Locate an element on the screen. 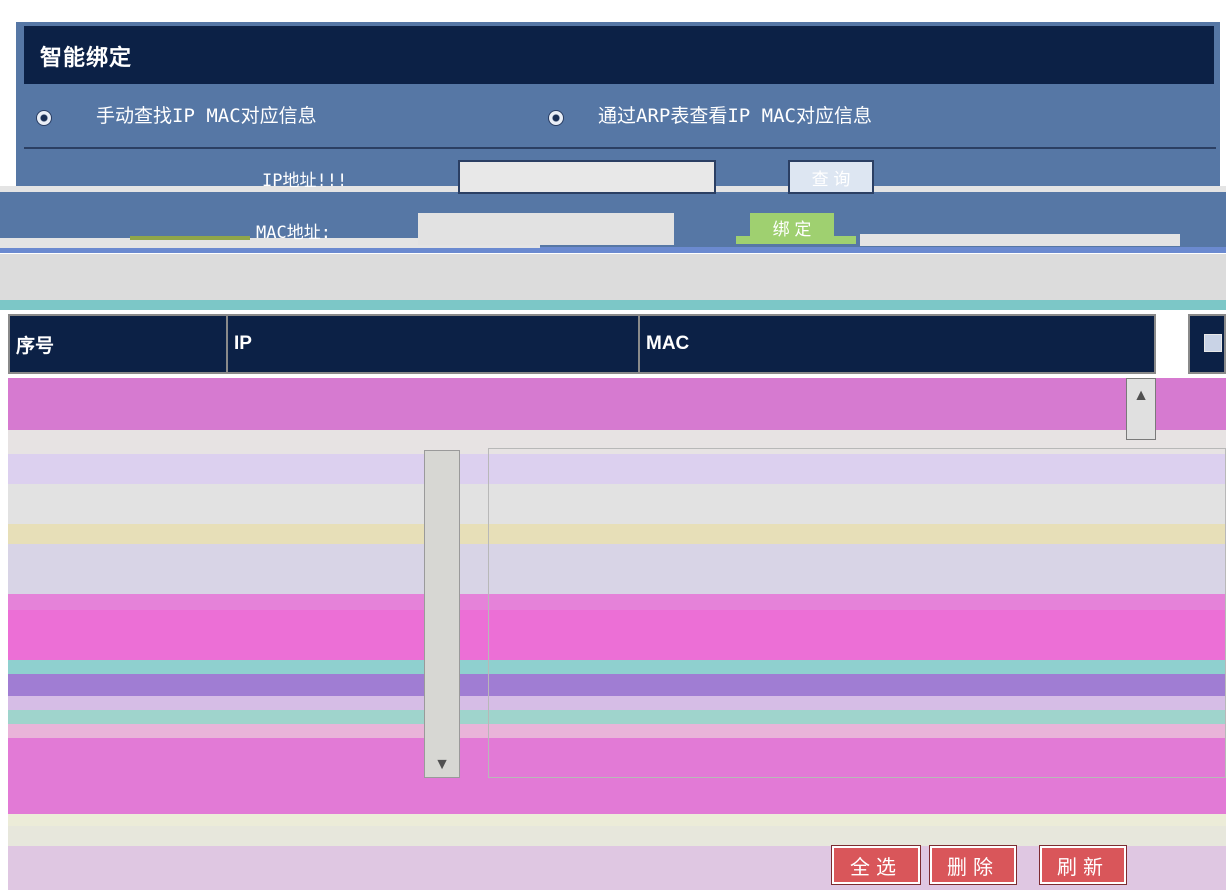 This screenshot has height=890, width=1226. radio-manual-label: 手动查找IP MAC对应信息 is located at coordinates (206, 116).